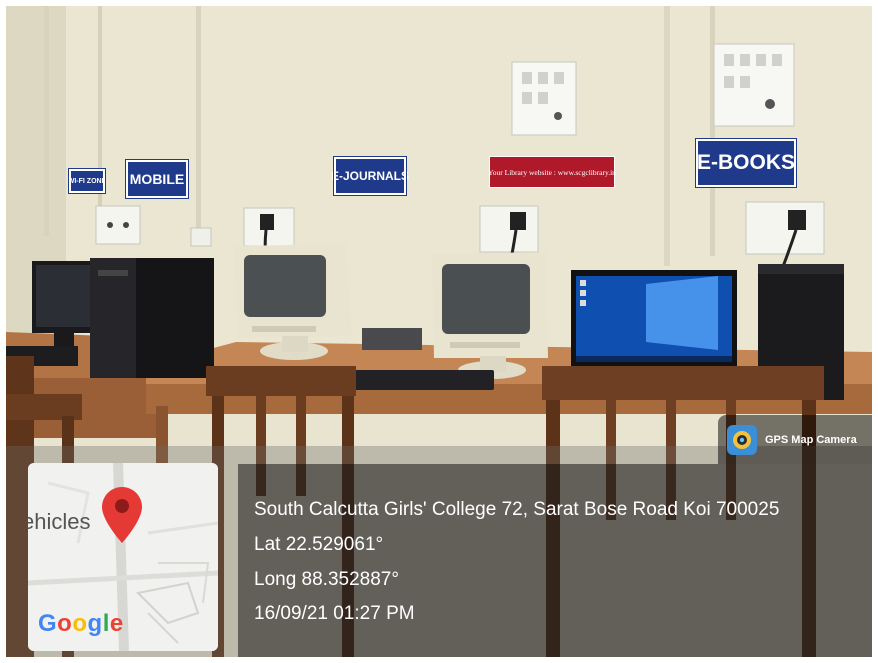  What do you see at coordinates (123, 557) in the screenshot?
I see `mini-map: ehicles Google` at bounding box center [123, 557].